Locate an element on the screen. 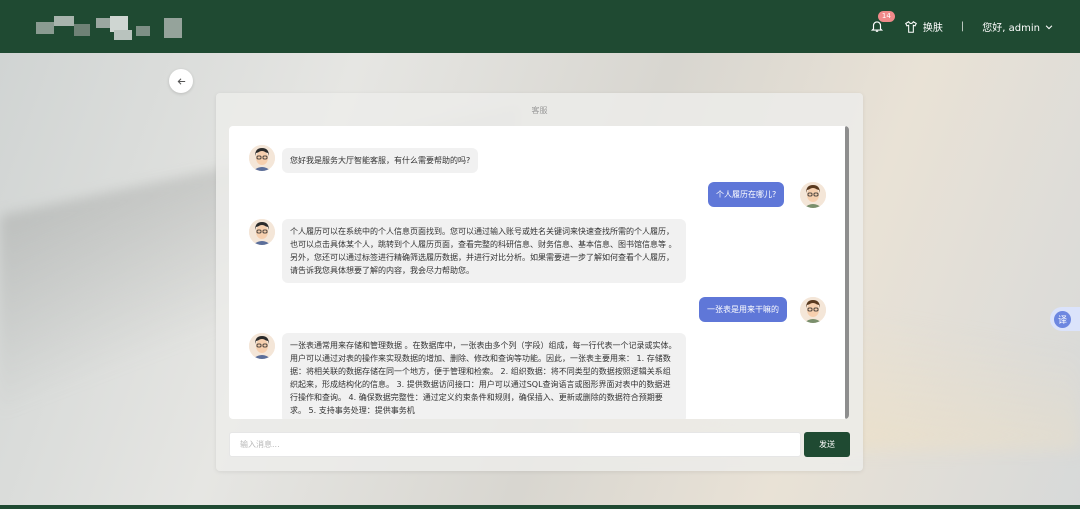  scrollbar-thumb is located at coordinates (847, 272).